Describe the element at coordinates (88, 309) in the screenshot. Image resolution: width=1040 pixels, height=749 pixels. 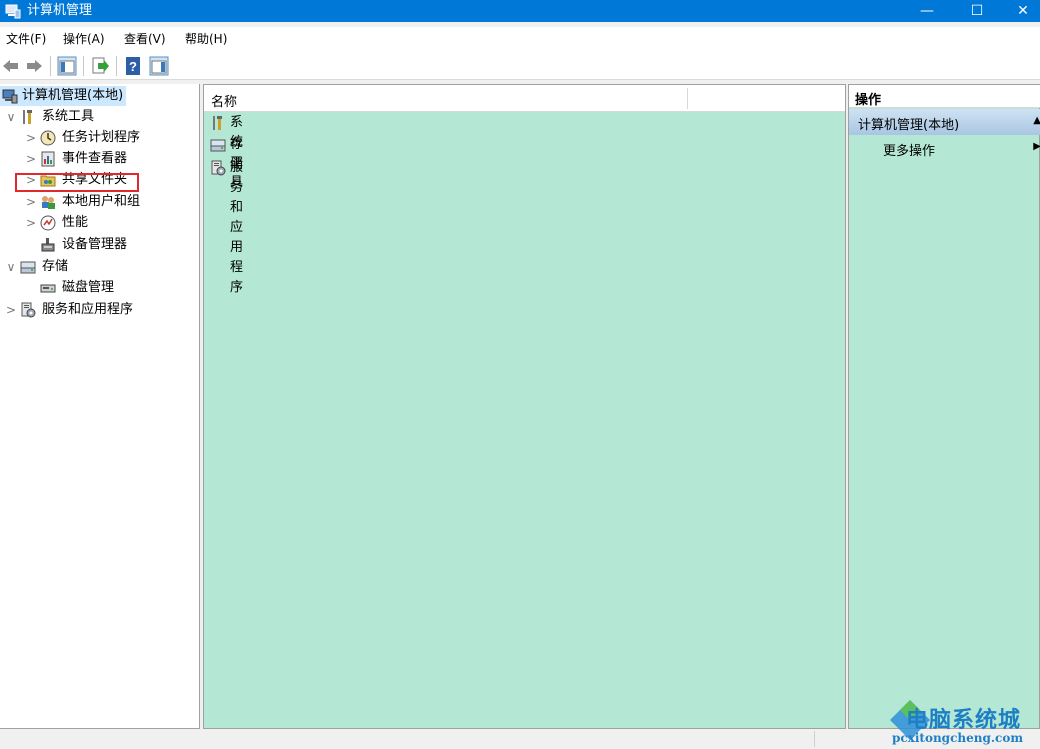
I see `tree-item-label: 服务和应用程序` at that location.